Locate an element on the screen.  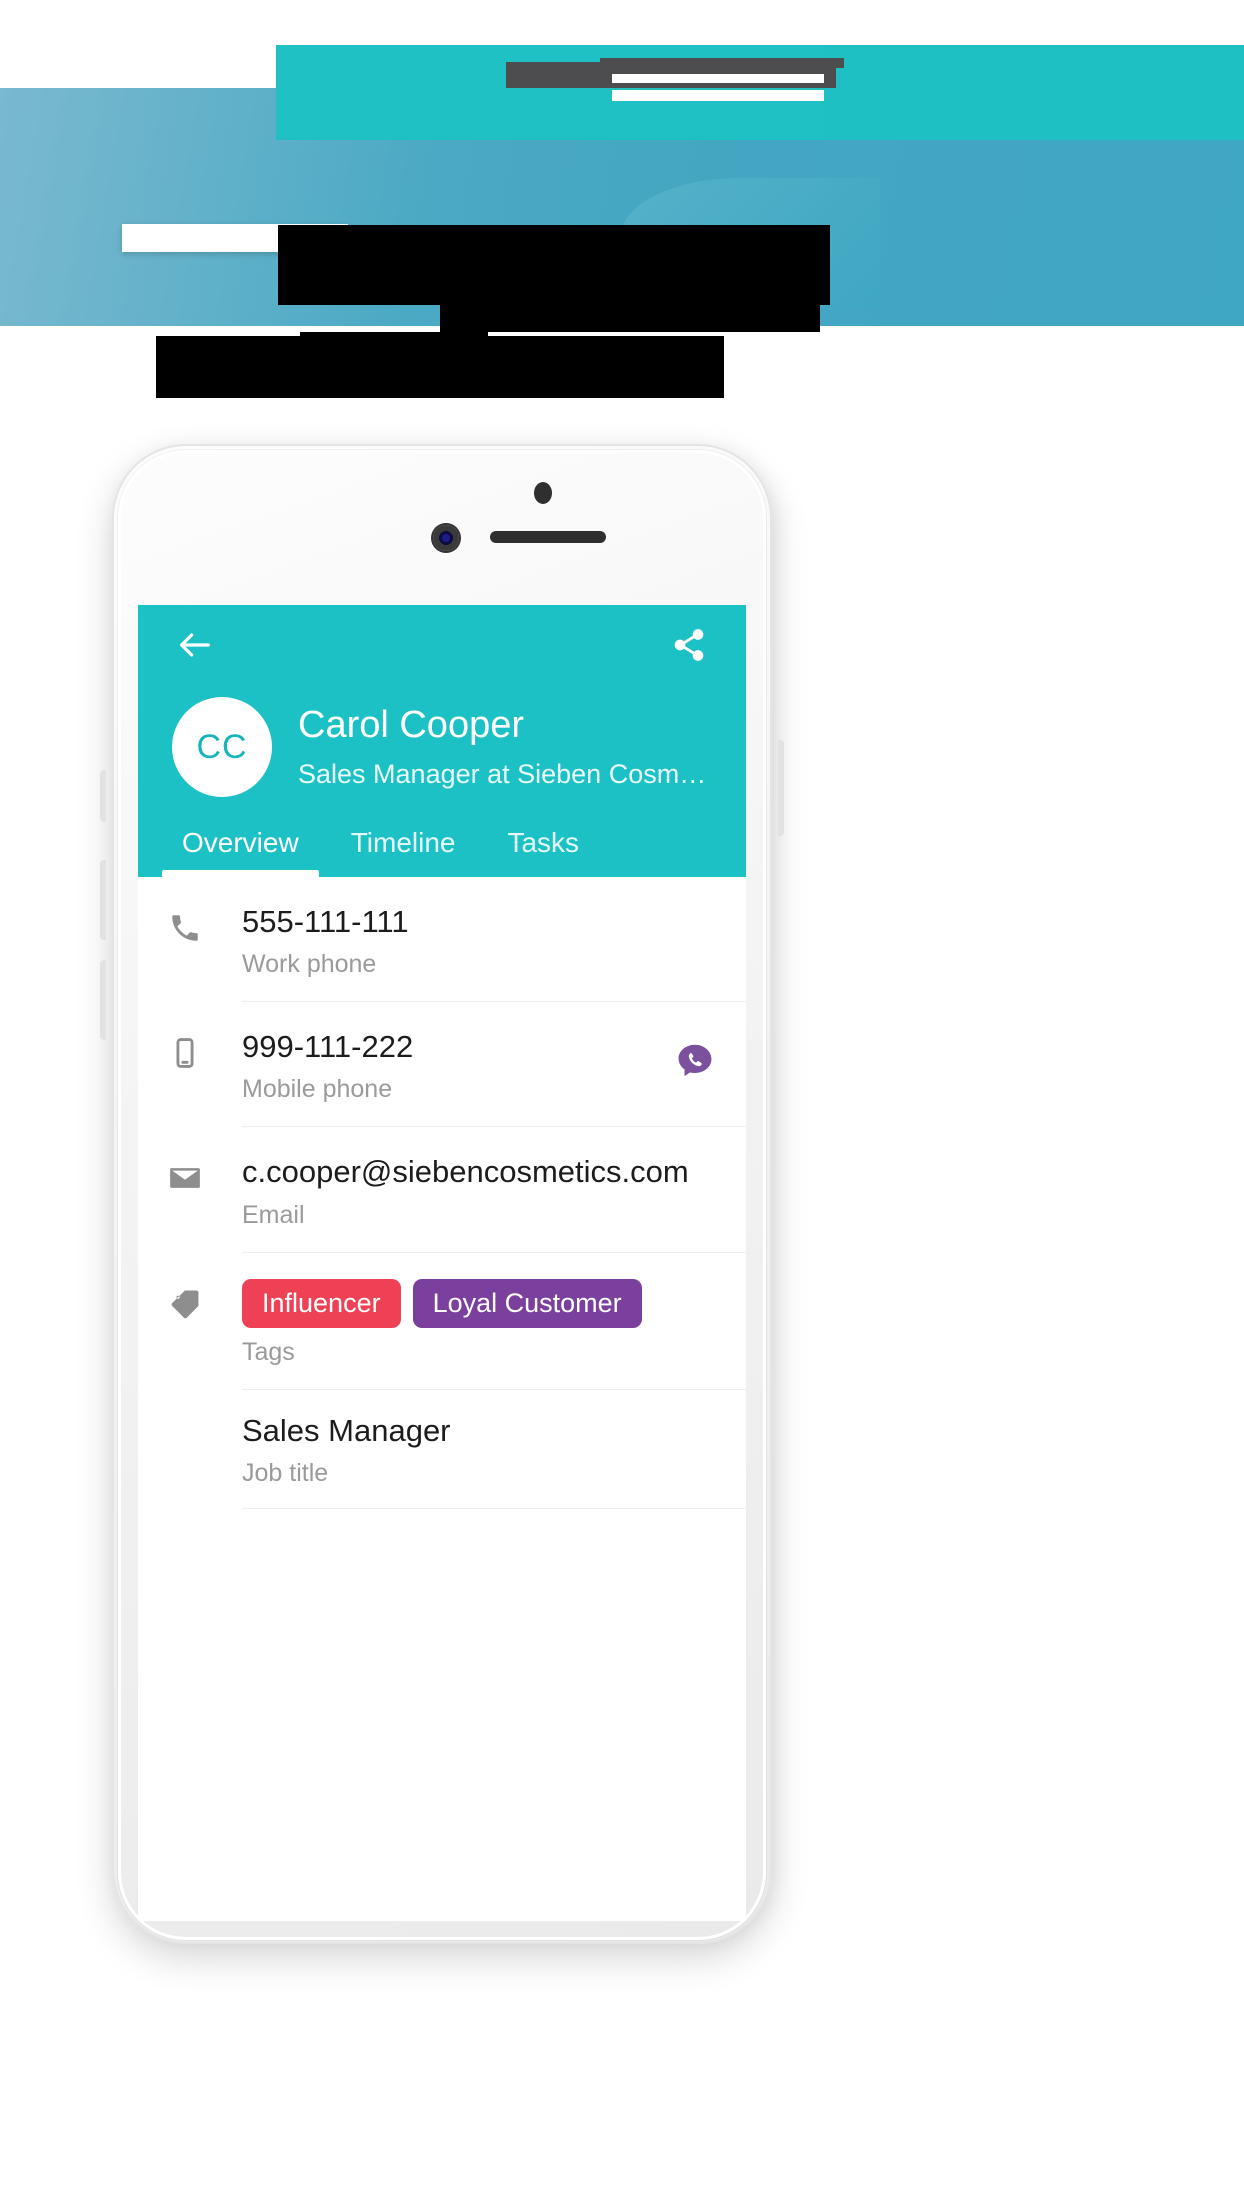
work-phone-label: Work phone is located at coordinates (309, 964).